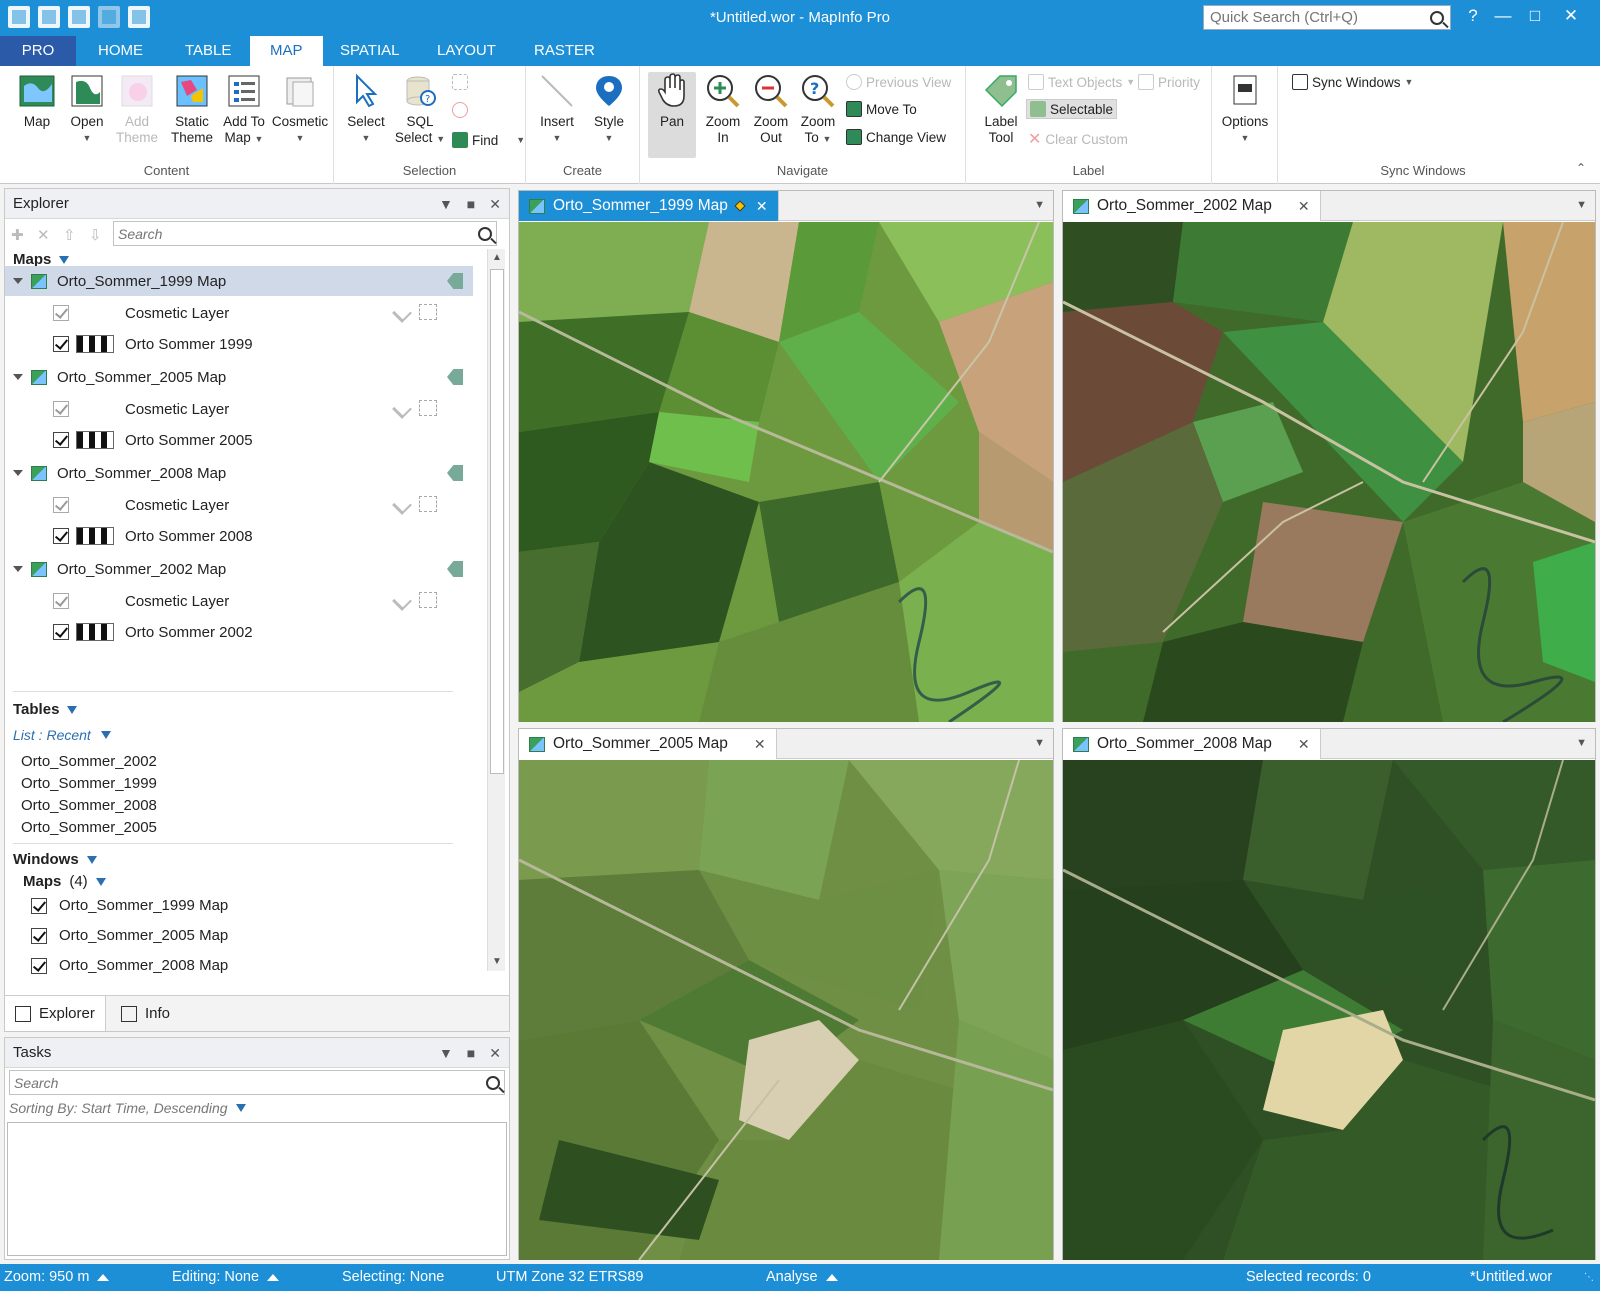  Describe the element at coordinates (648, 744) in the screenshot. I see `map-window-tab: Orto_Sommer_2005 Map ✕` at that location.